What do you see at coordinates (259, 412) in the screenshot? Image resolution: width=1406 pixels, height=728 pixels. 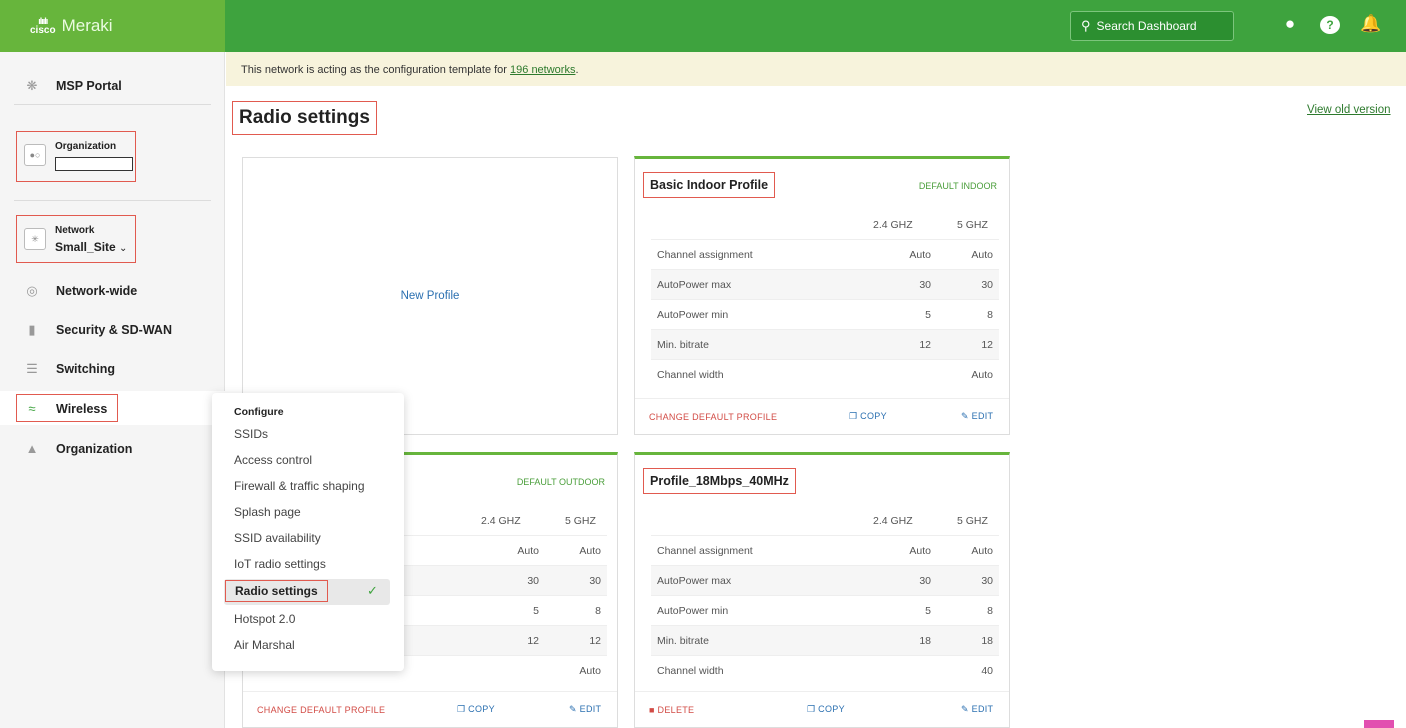 I see `menu-header: Configure` at bounding box center [259, 412].